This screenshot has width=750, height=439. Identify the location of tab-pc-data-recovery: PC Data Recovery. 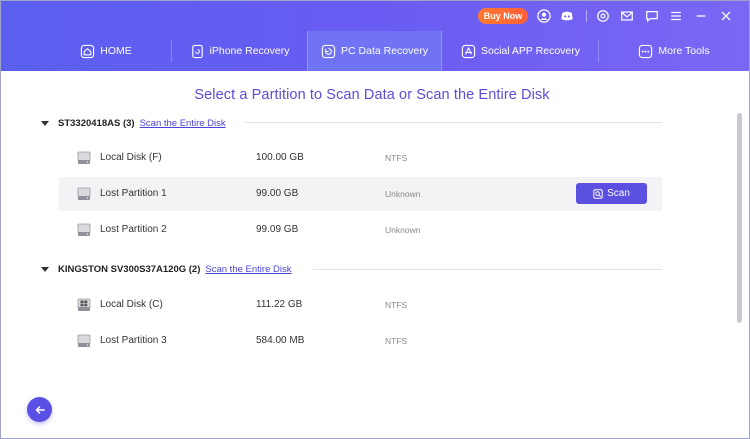
(374, 51).